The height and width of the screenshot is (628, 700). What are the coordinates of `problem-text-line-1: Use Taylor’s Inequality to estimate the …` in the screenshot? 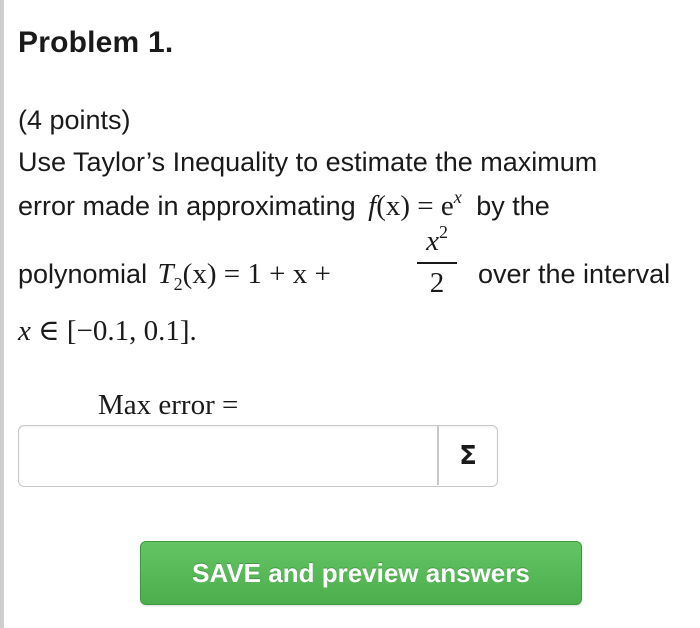 It's located at (308, 162).